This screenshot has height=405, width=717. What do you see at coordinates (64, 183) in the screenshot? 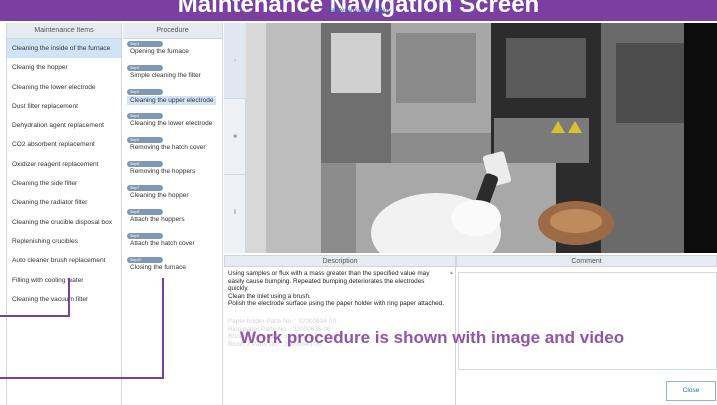
I see `maintenance-item: Cleaning the side filter` at bounding box center [64, 183].